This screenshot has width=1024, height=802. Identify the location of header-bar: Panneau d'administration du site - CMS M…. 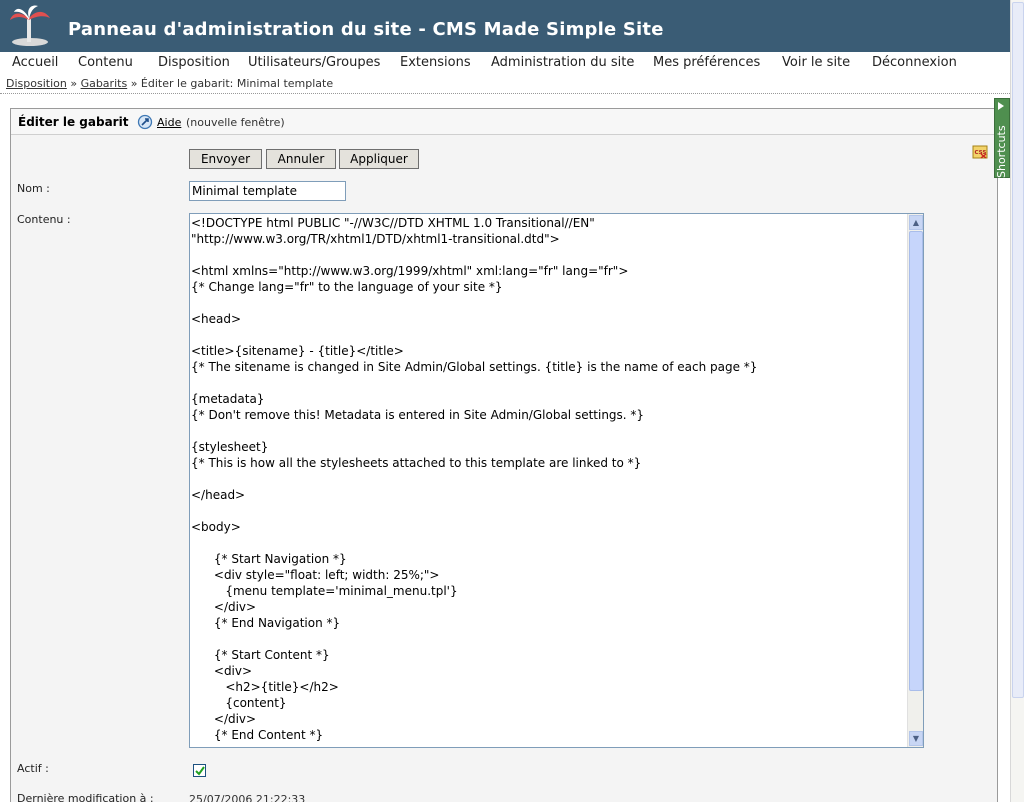
(505, 26).